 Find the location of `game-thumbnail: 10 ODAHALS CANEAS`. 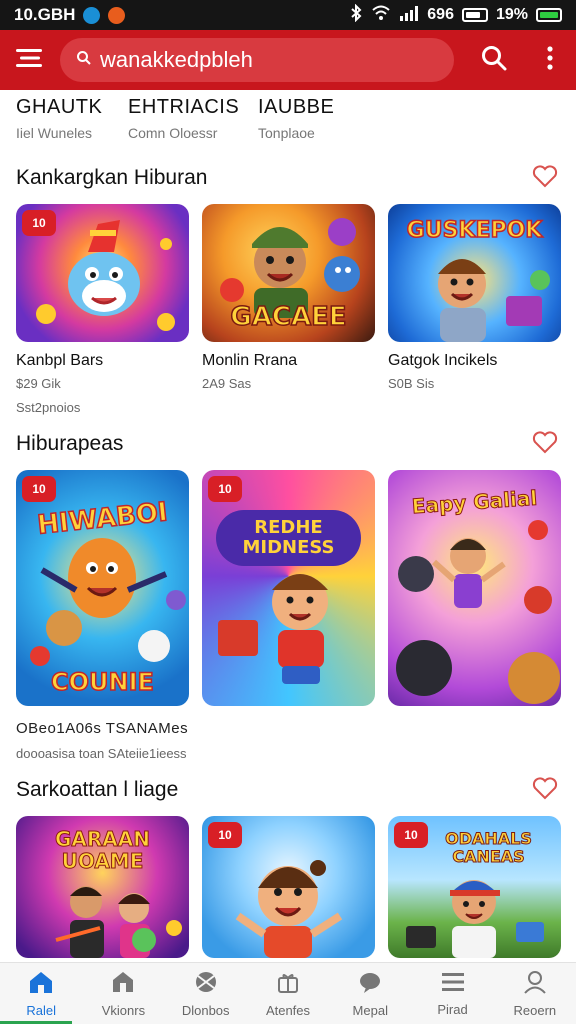

game-thumbnail: 10 ODAHALS CANEAS is located at coordinates (474, 887).